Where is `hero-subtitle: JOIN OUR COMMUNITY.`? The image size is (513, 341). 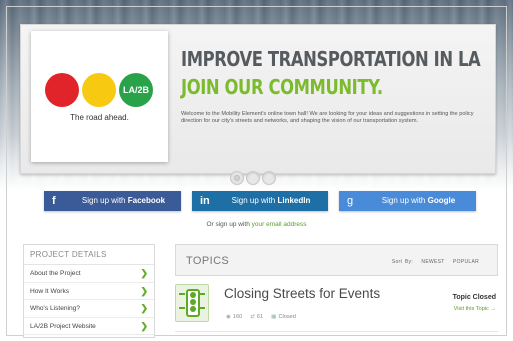
hero-subtitle: JOIN OUR COMMUNITY. is located at coordinates (282, 87).